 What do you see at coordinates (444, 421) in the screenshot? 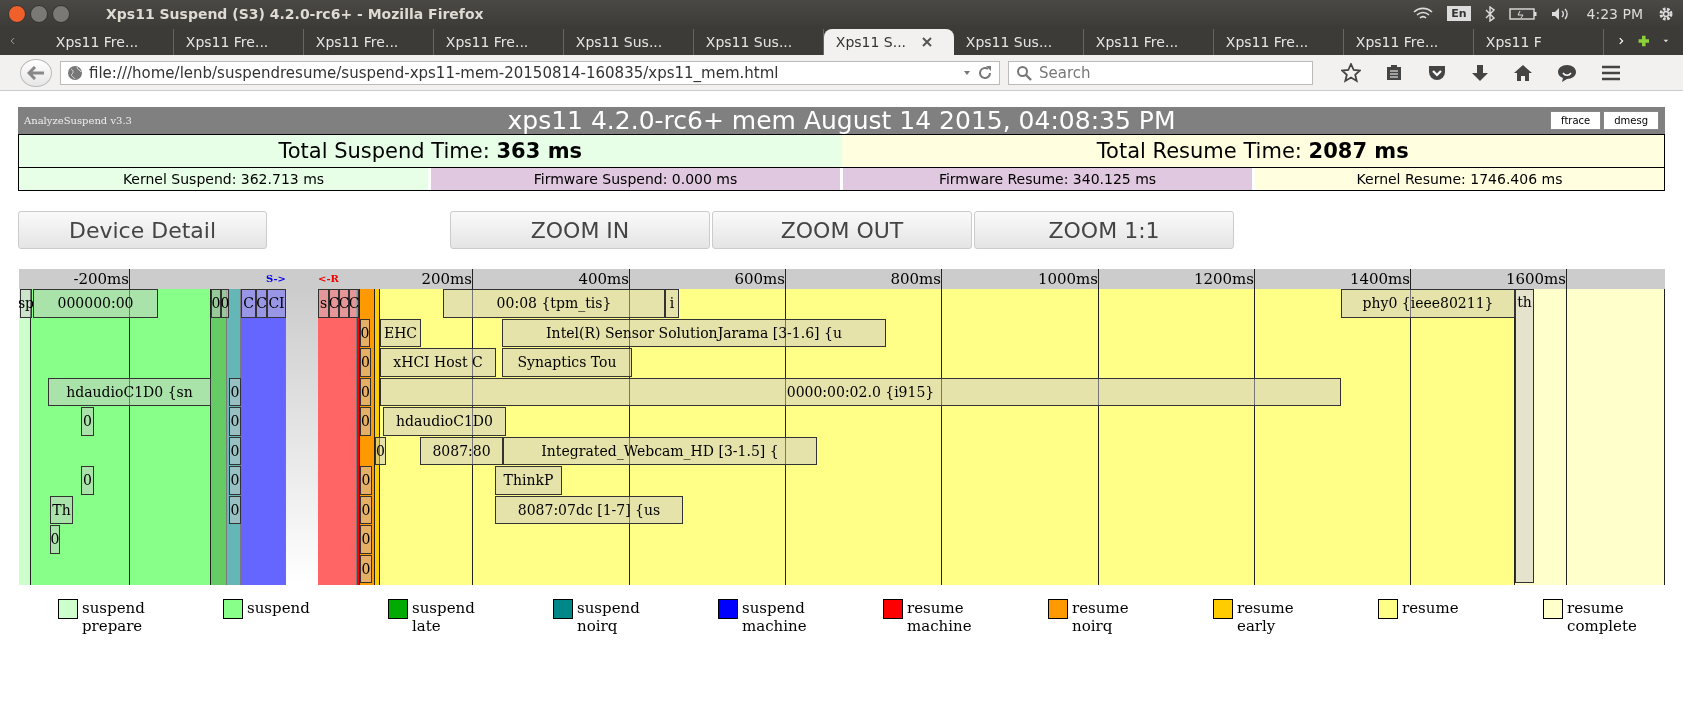
I see `device-bar: hdaudioC1D0` at bounding box center [444, 421].